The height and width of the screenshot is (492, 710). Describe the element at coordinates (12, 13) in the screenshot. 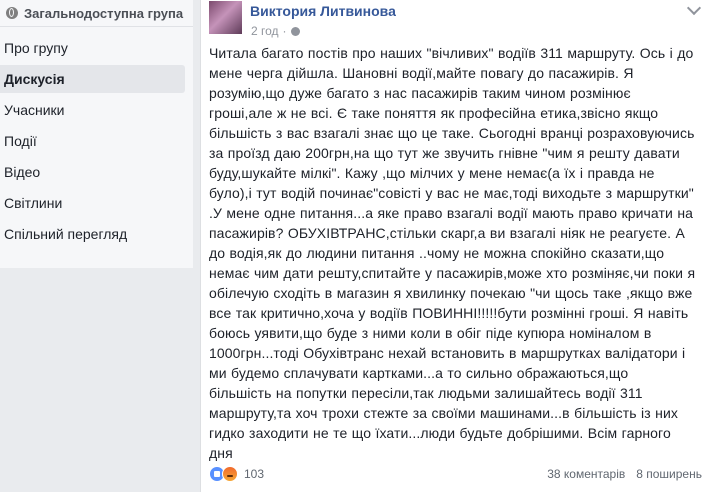

I see `globe-icon` at that location.